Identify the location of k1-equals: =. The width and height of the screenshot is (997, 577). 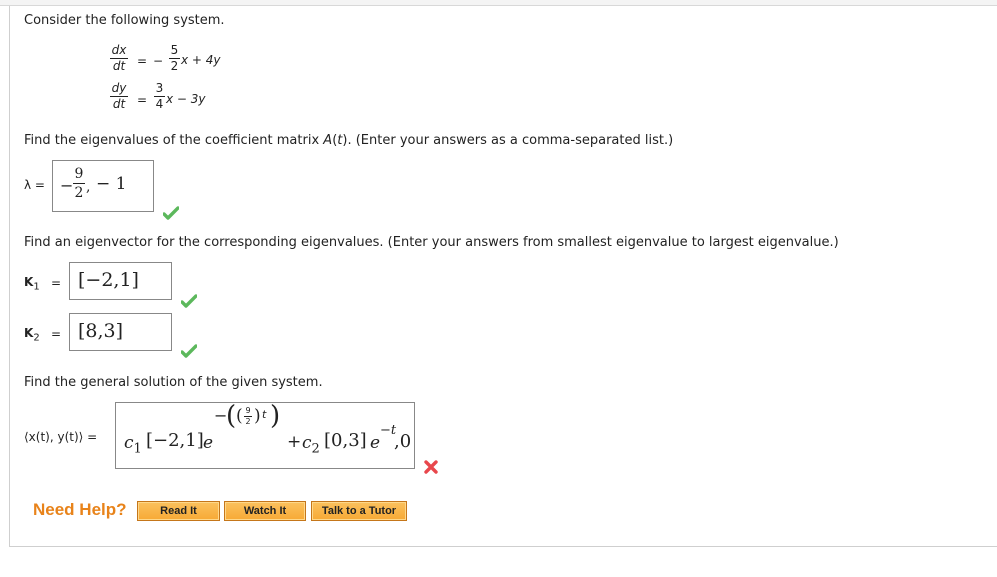
(56, 283).